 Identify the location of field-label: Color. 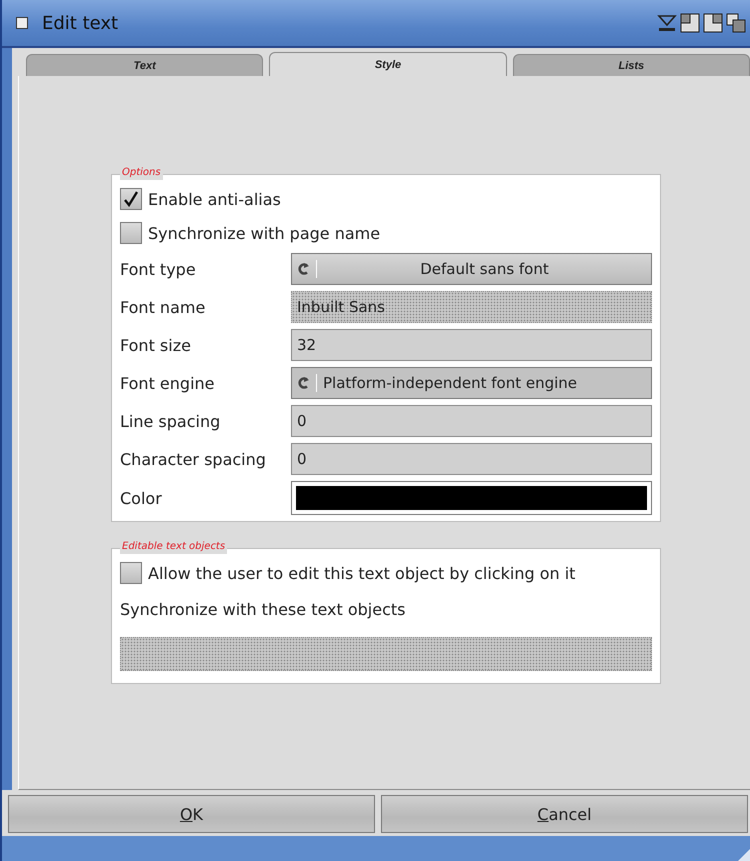
(141, 498).